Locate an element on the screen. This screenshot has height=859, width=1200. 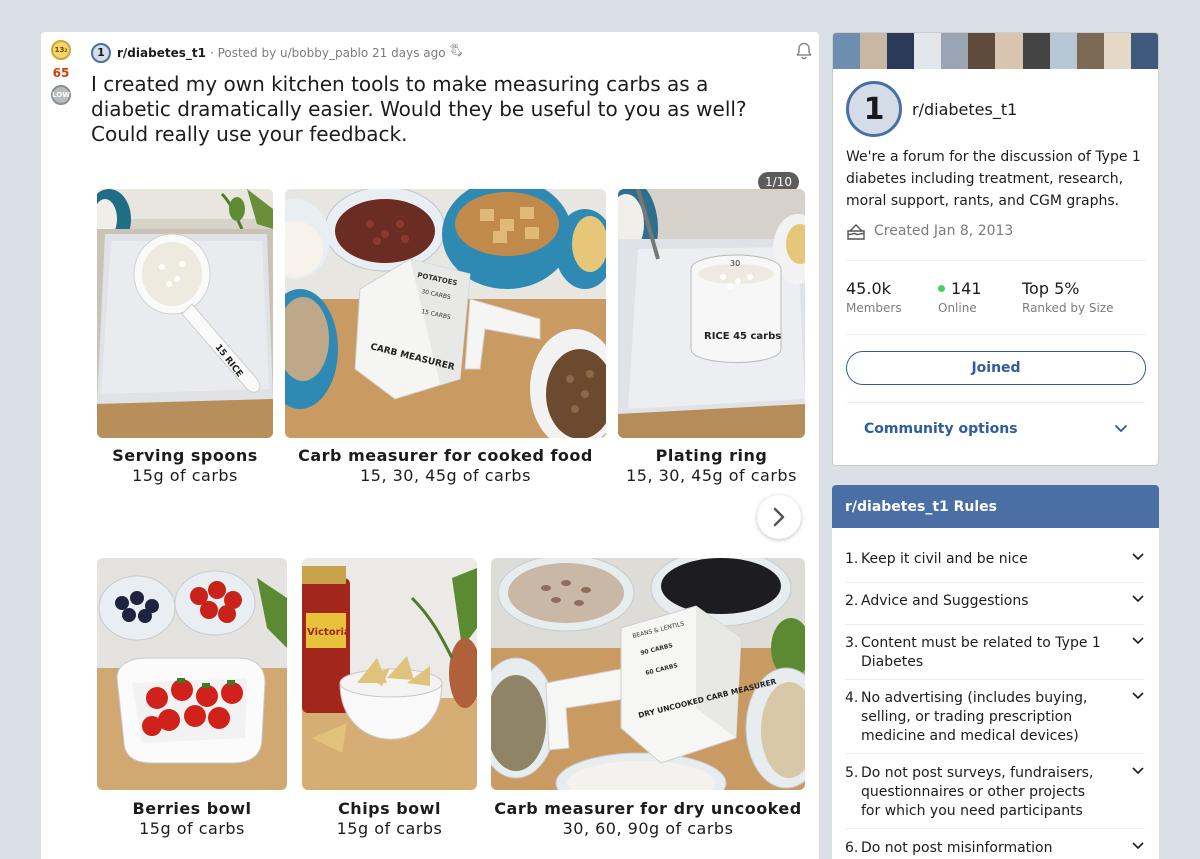
rule-item: 1. Keep it civil and be nice is located at coordinates (995, 559).